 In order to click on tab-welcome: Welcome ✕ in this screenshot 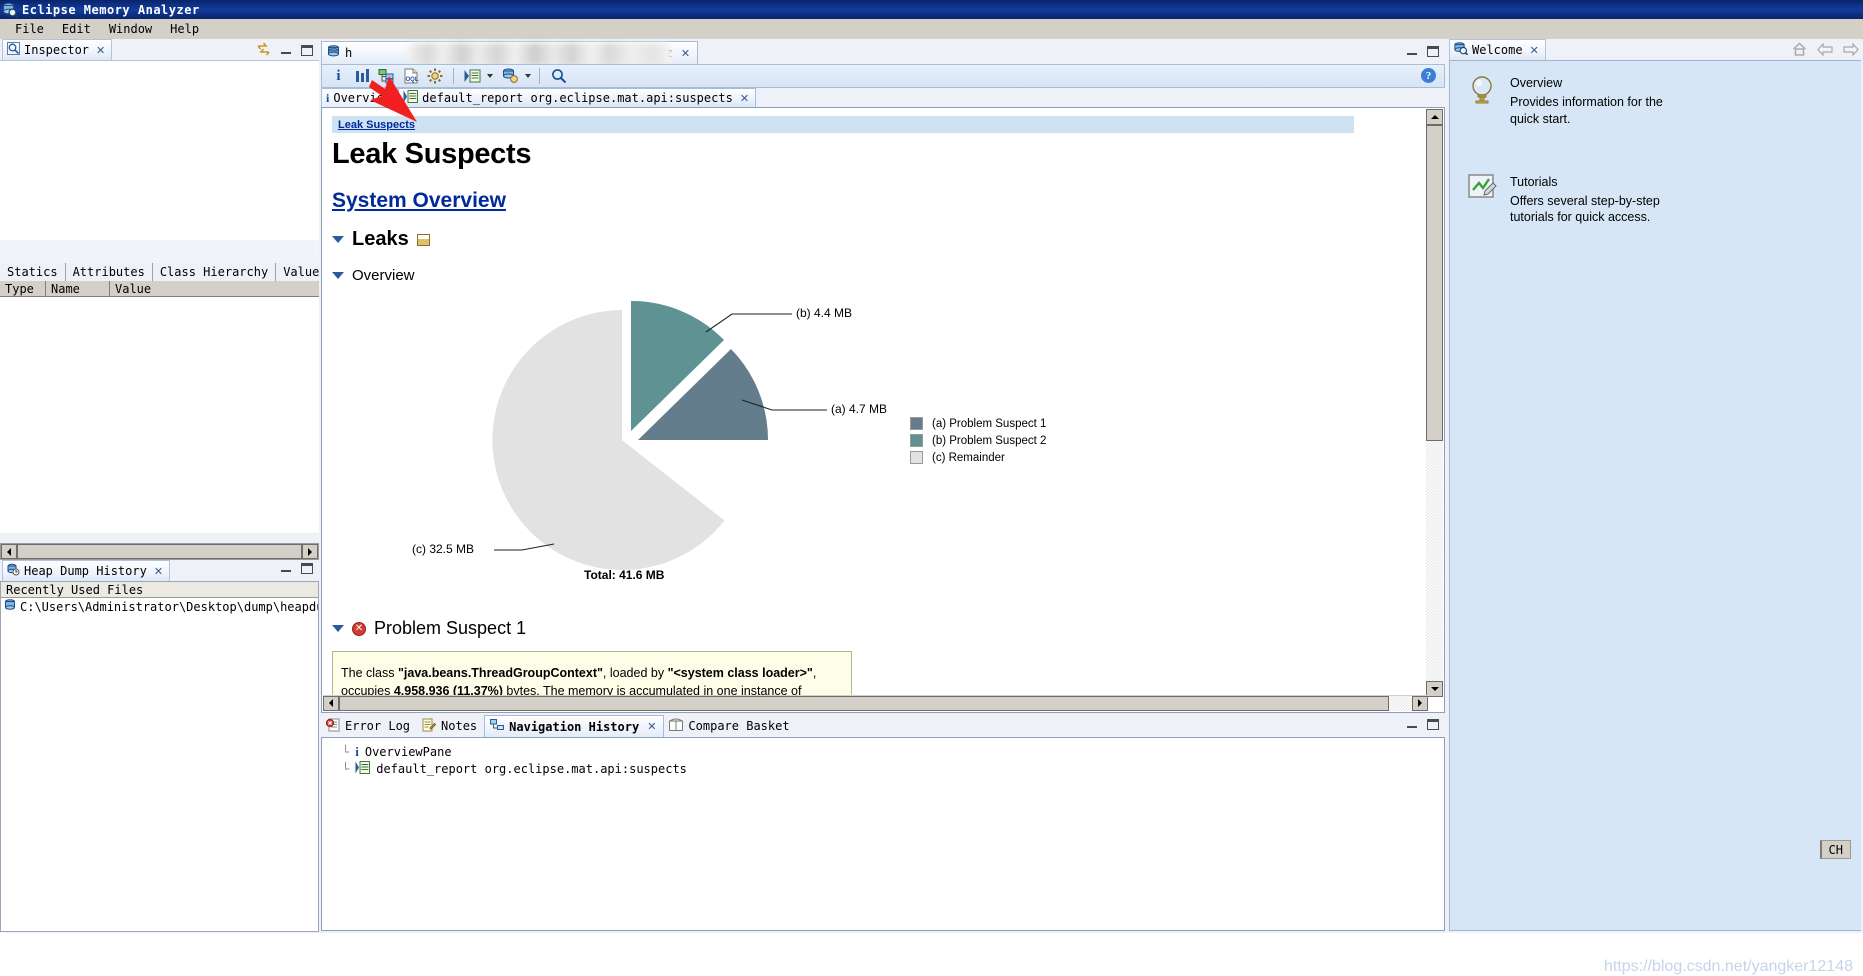, I will do `click(1497, 49)`.